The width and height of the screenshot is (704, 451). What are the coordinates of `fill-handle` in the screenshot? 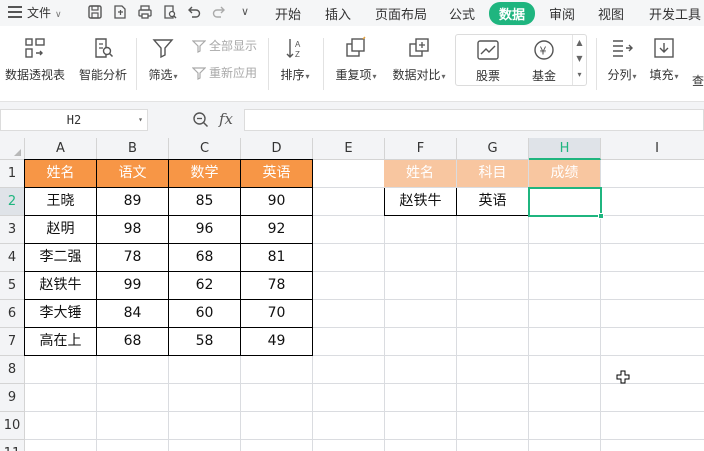 It's located at (601, 216).